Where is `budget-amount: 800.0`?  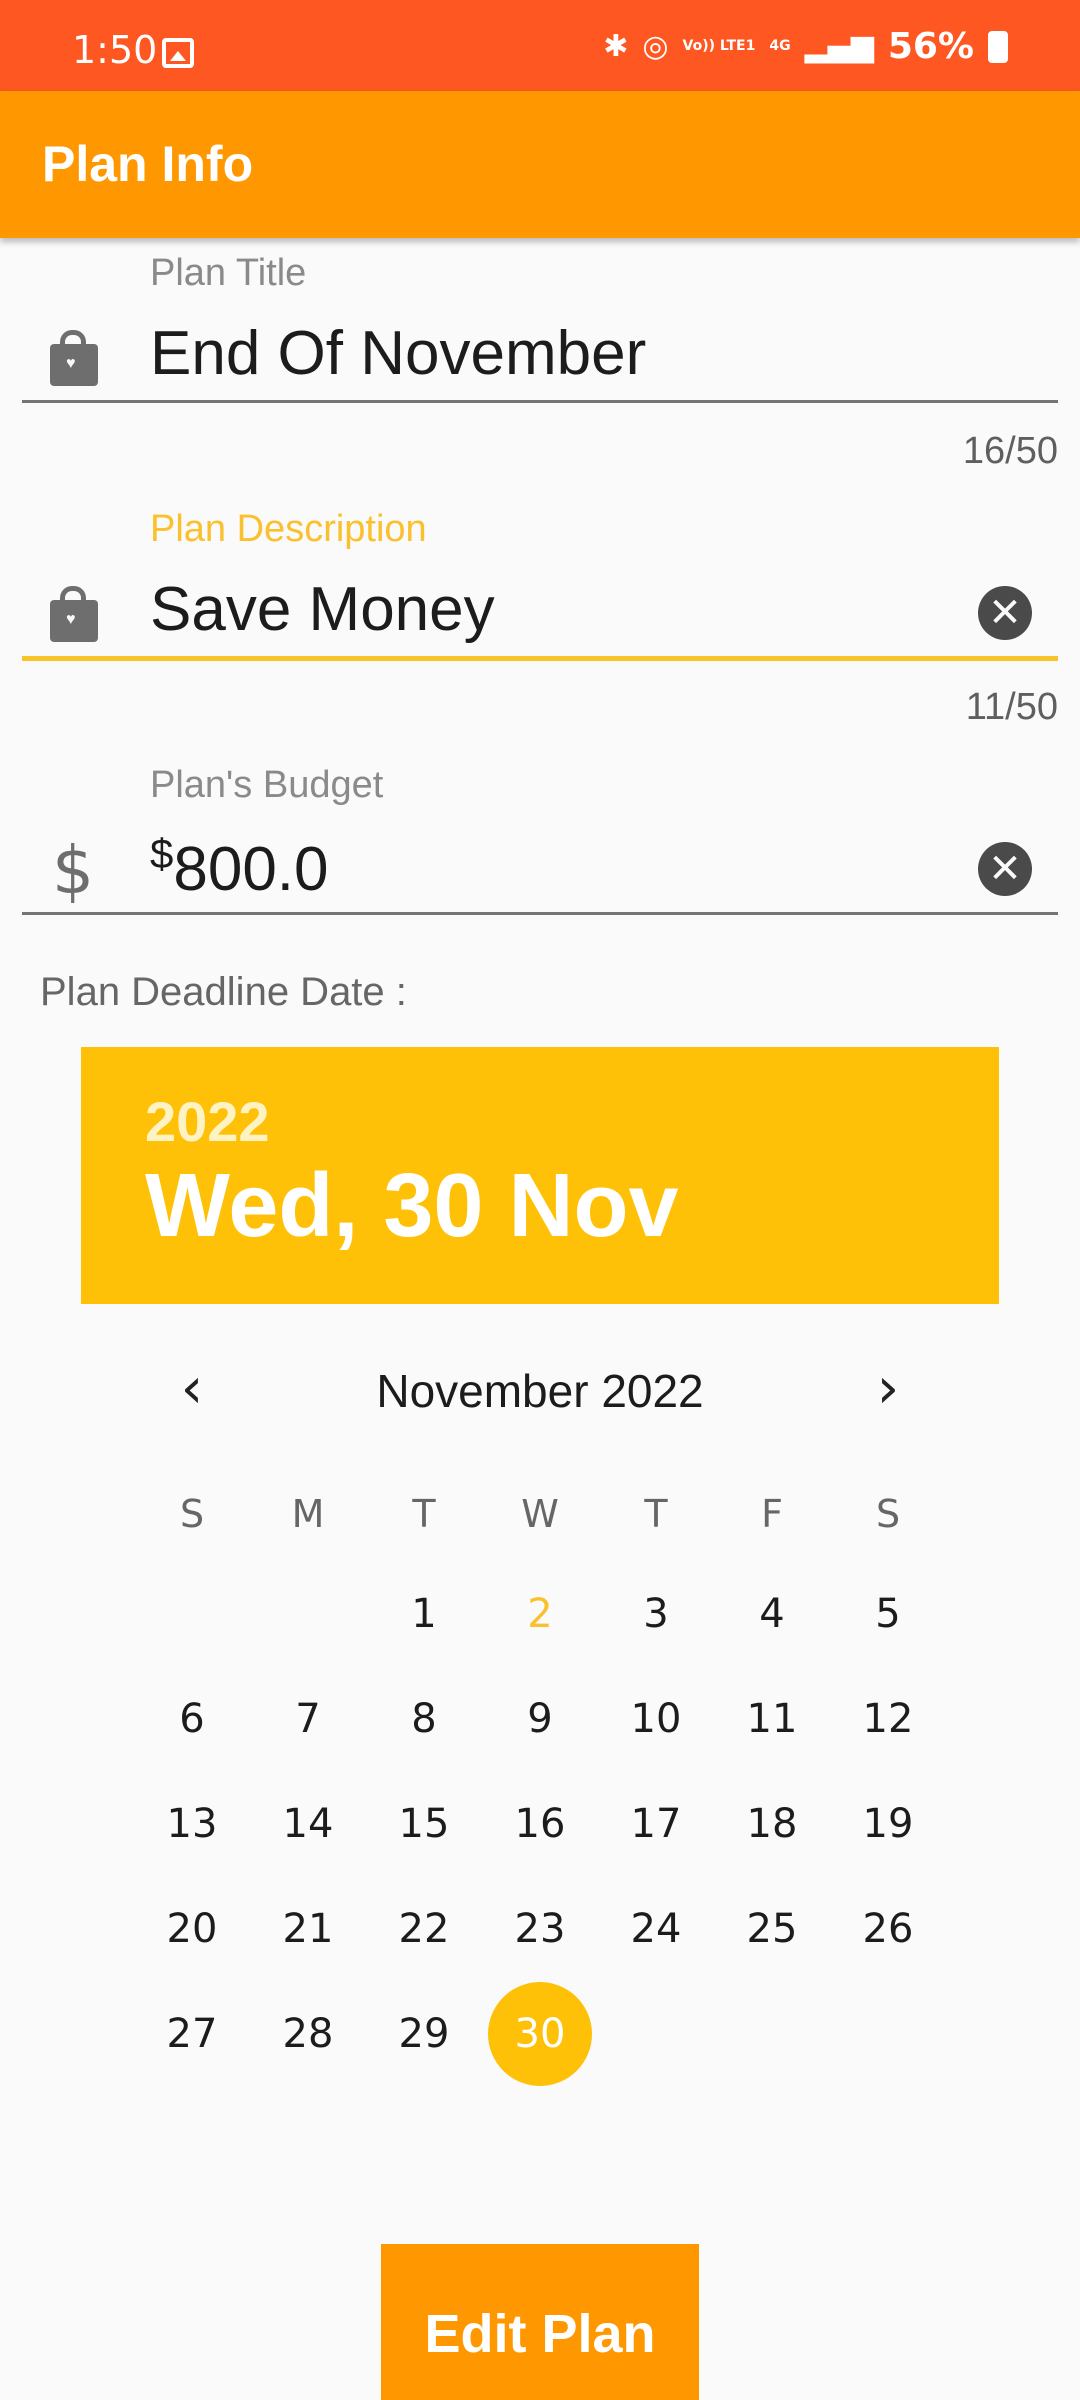 budget-amount: 800.0 is located at coordinates (251, 869).